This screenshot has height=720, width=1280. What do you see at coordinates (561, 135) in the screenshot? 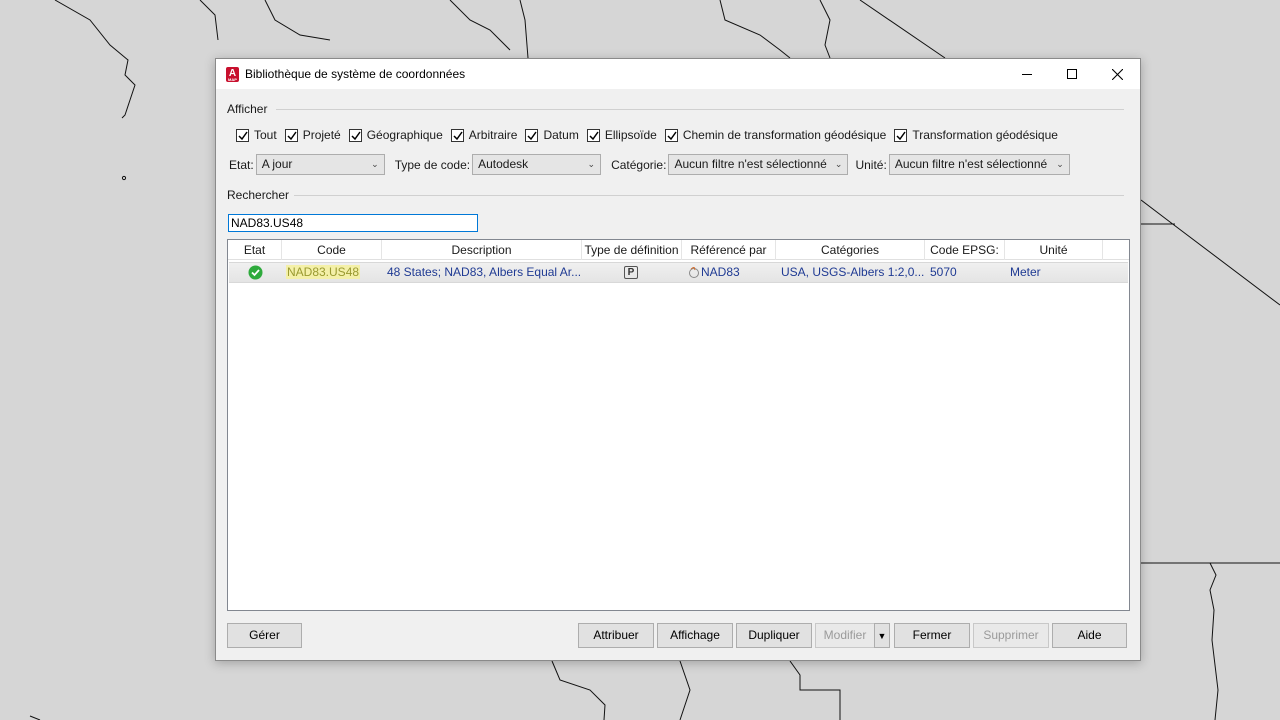
I see `checkbox-label: Datum` at bounding box center [561, 135].